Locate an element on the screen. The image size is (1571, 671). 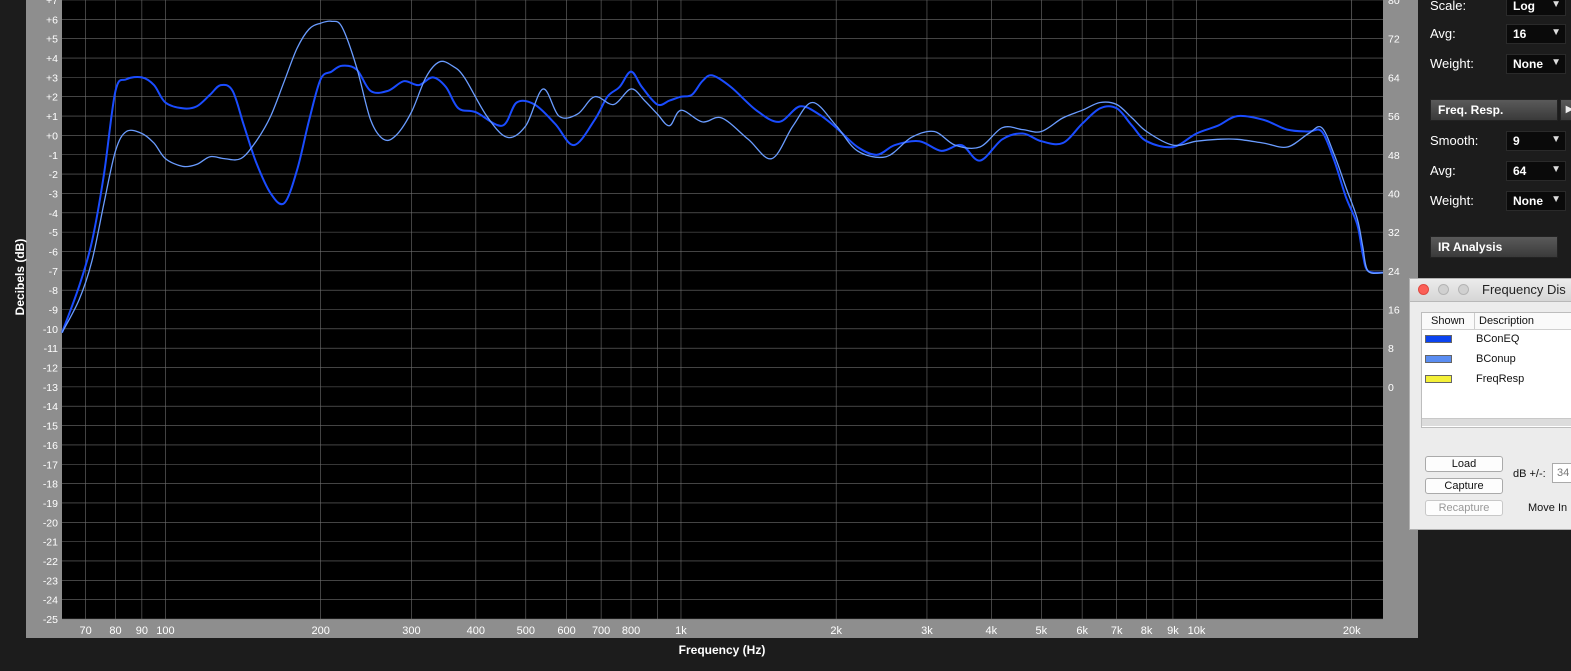
dialog-title: Frequency Dis is located at coordinates (1524, 289).